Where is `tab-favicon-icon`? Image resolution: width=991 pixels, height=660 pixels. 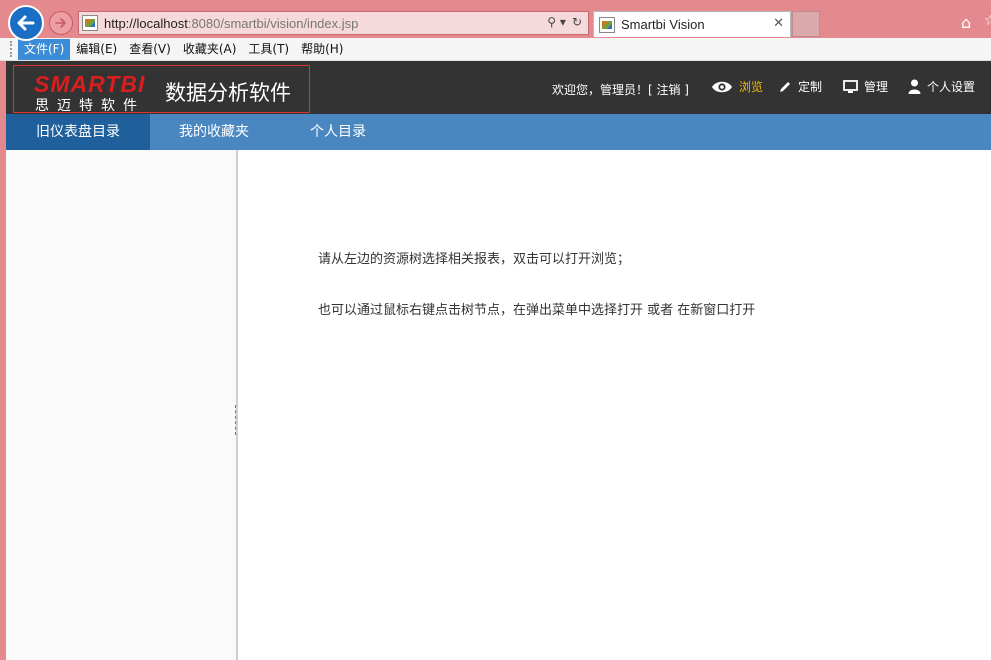 tab-favicon-icon is located at coordinates (607, 24).